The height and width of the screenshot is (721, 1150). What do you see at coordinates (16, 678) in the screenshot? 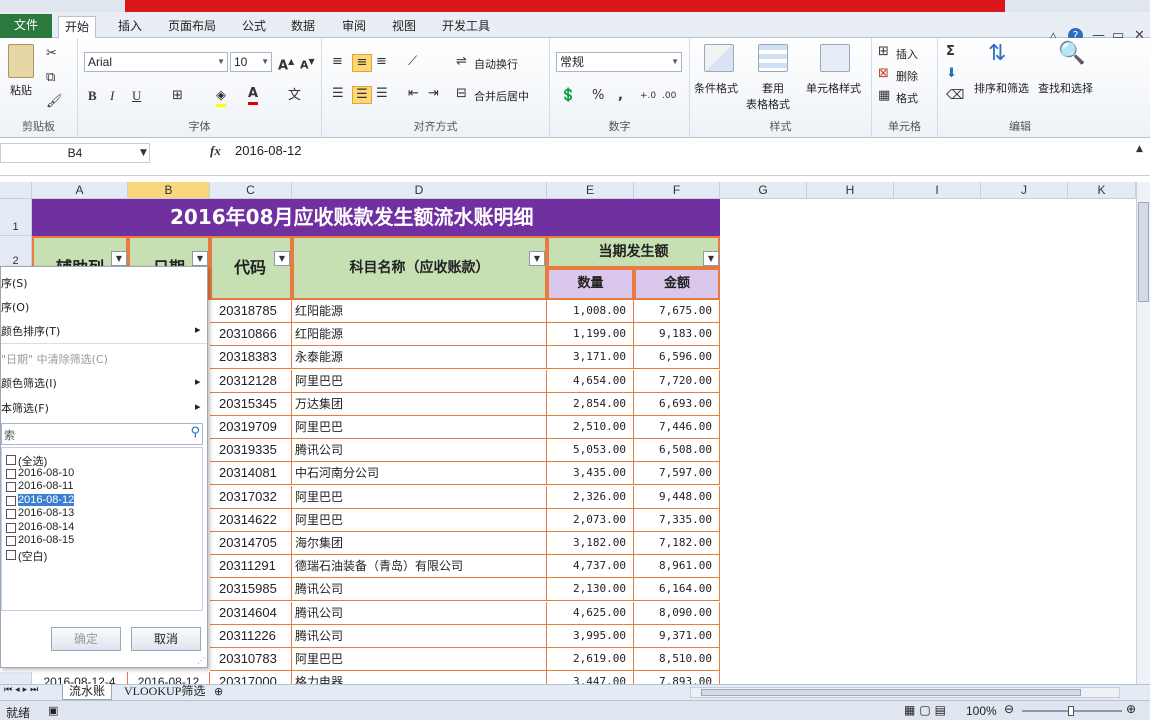
I see `row-header-bottom` at bounding box center [16, 678].